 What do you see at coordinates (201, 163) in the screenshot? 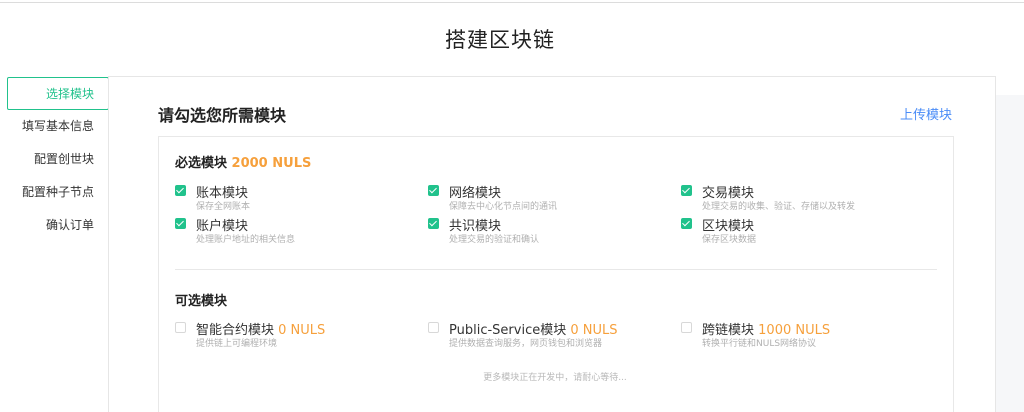
I see `required-title: 必选模块` at bounding box center [201, 163].